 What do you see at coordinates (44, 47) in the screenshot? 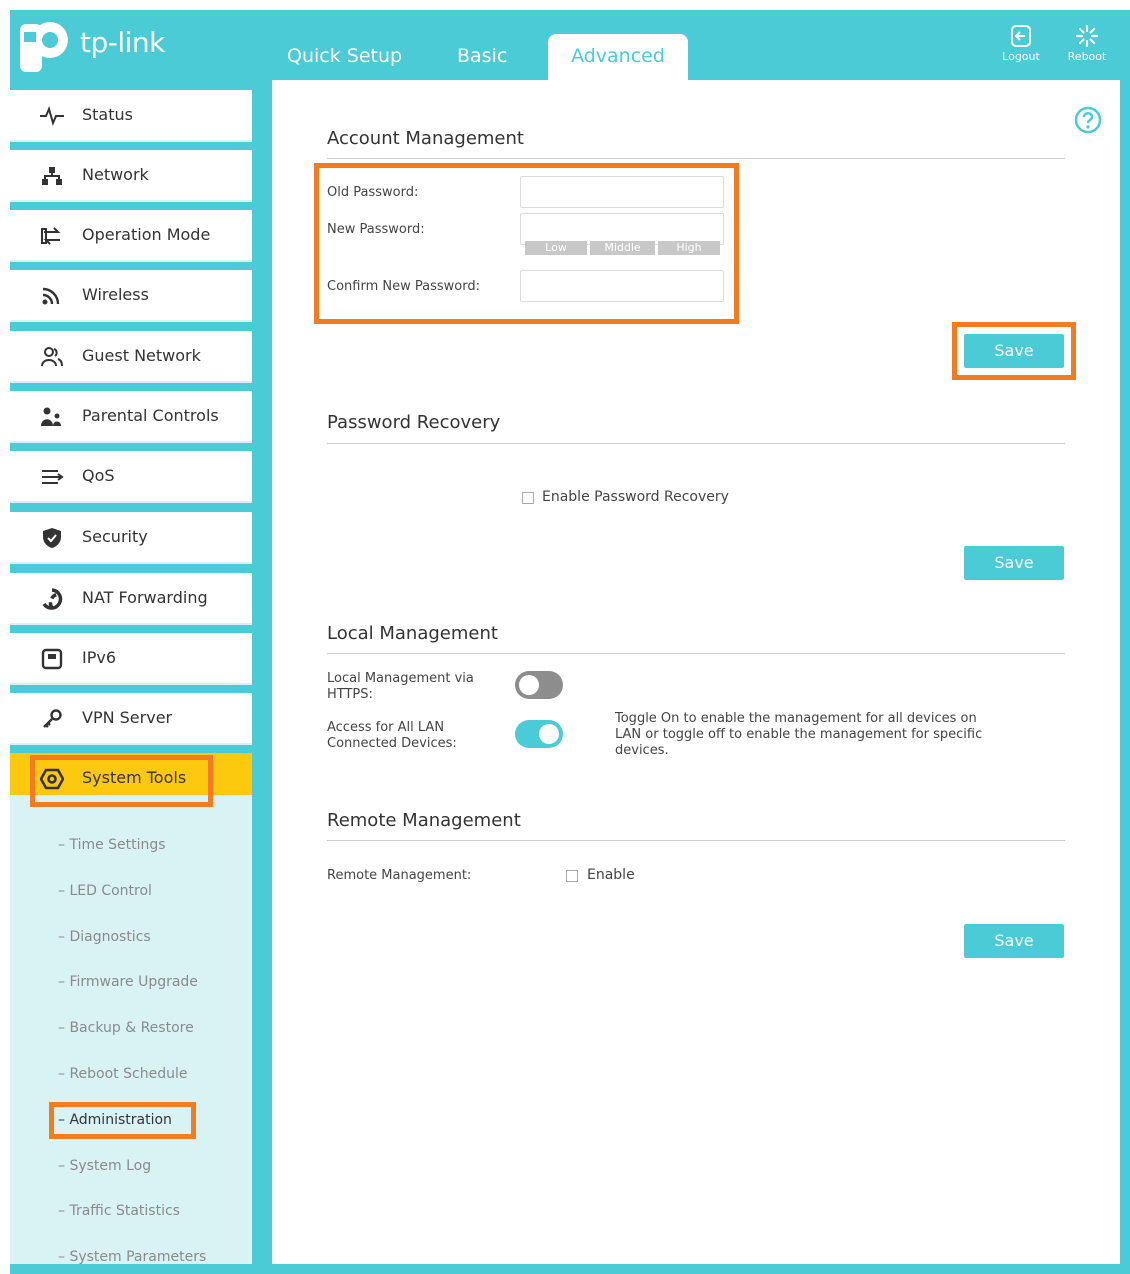
I see `tp-link-logo-icon` at bounding box center [44, 47].